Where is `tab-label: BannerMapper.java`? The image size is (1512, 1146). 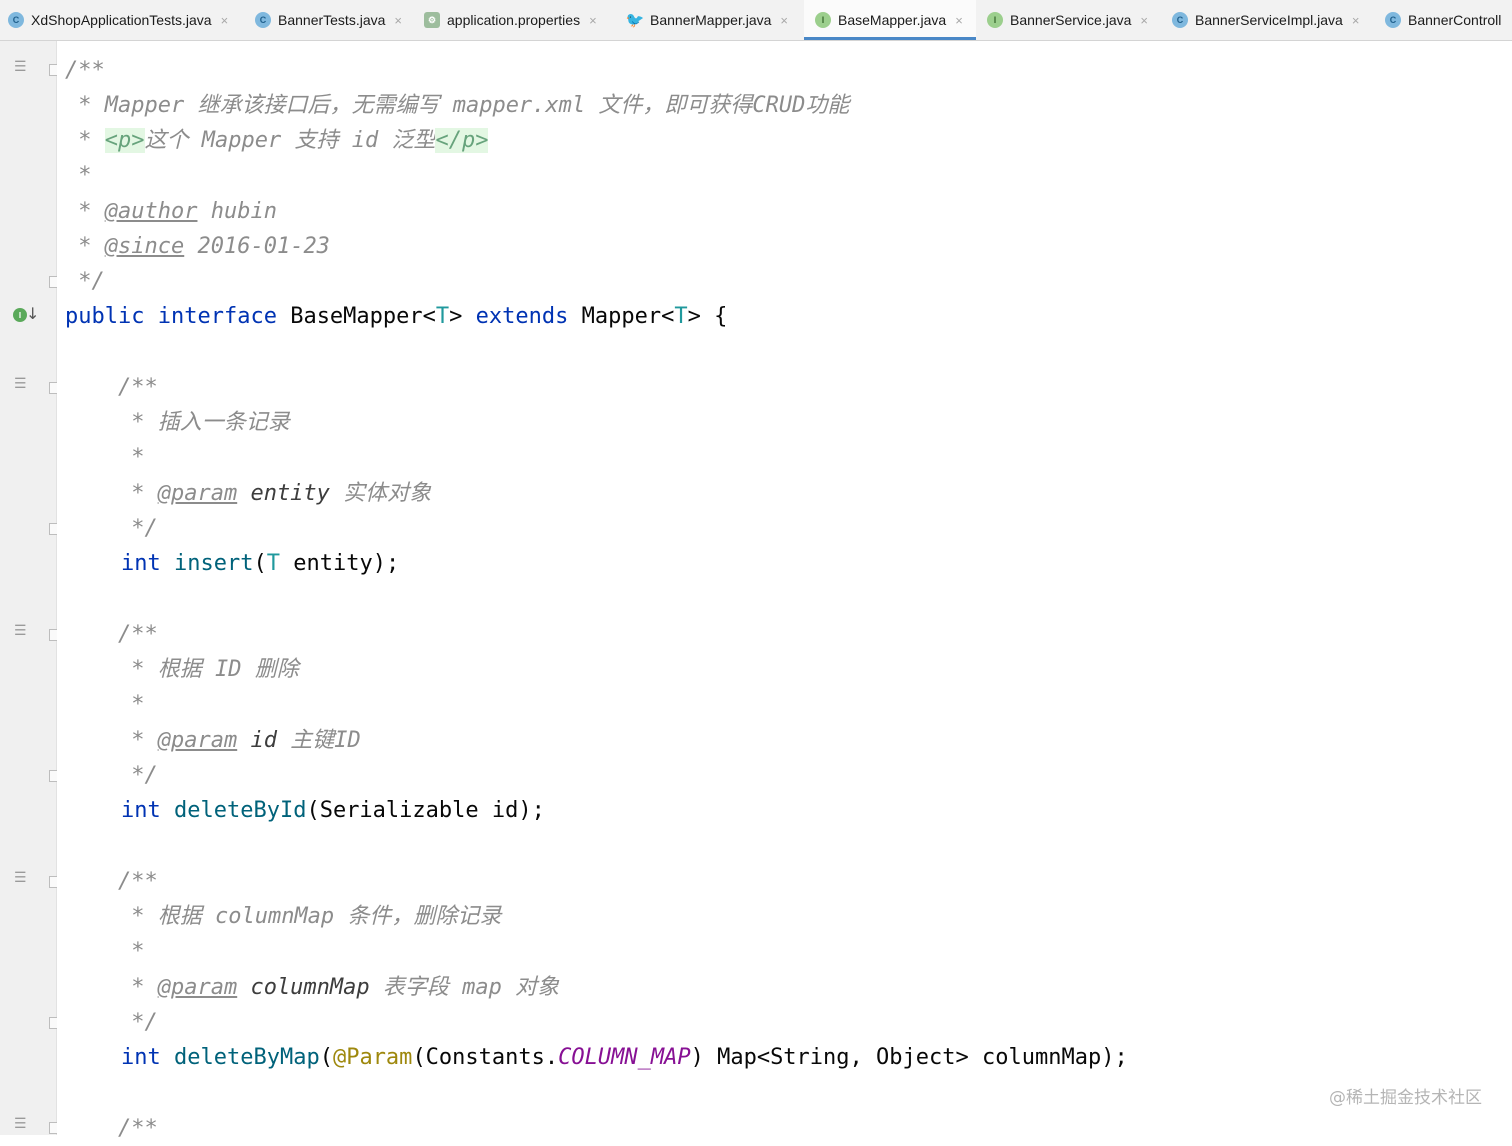
tab-label: BannerMapper.java is located at coordinates (711, 20).